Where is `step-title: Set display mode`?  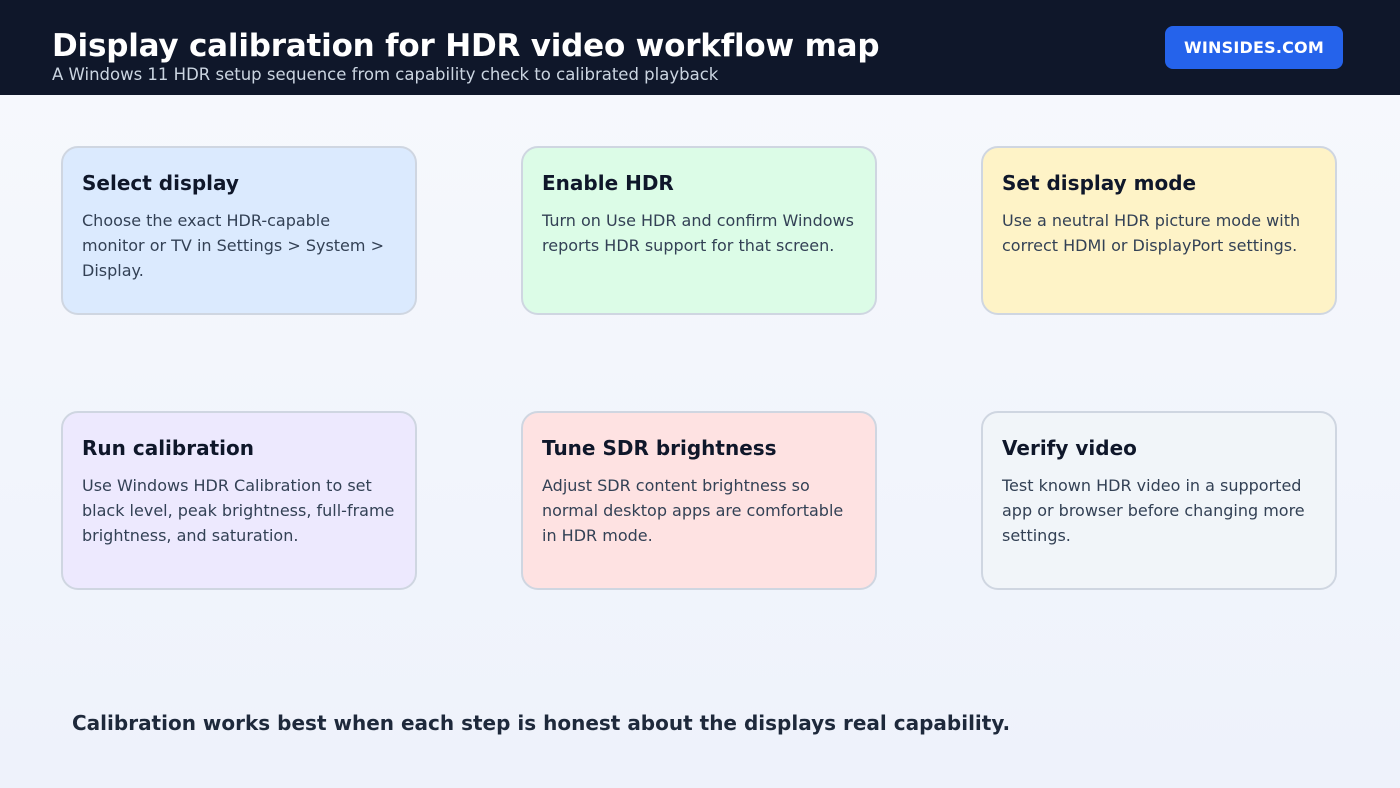 step-title: Set display mode is located at coordinates (1099, 183).